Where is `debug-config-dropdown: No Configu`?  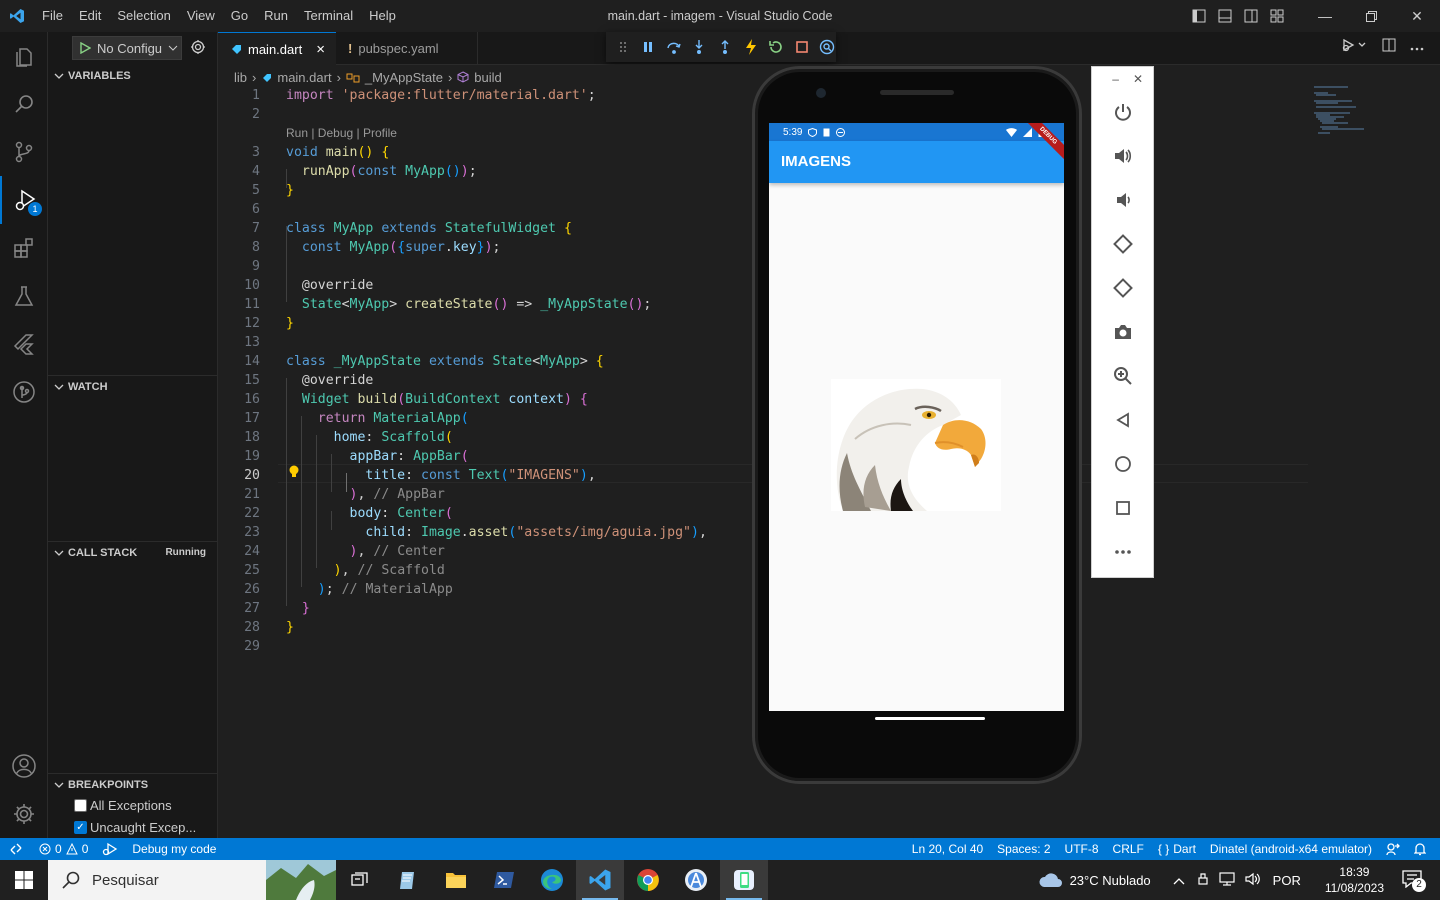
debug-config-dropdown: No Configu is located at coordinates (127, 48).